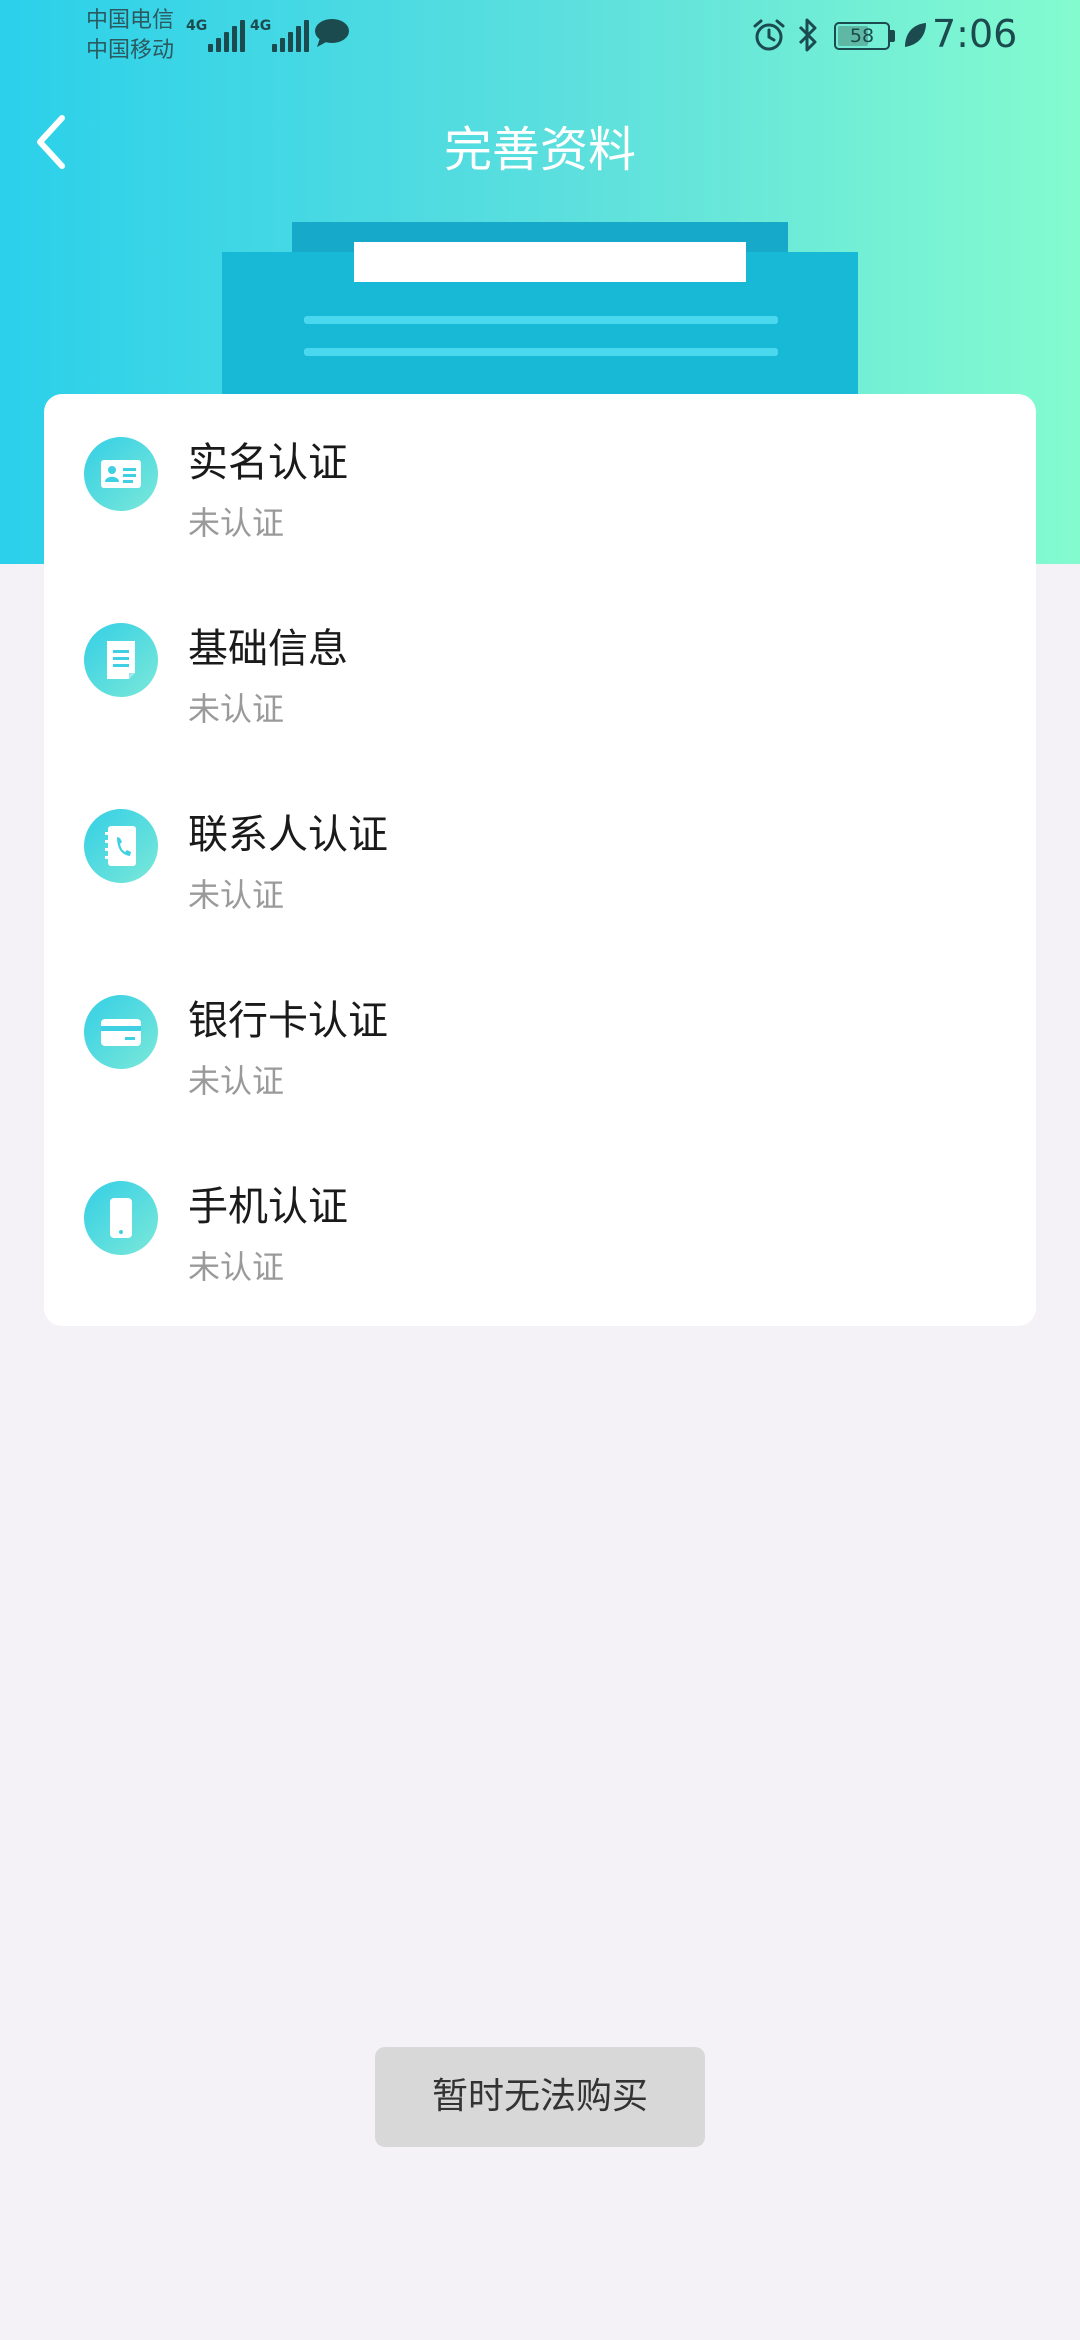  Describe the element at coordinates (197, 26) in the screenshot. I see `network-1-label: 4G` at that location.